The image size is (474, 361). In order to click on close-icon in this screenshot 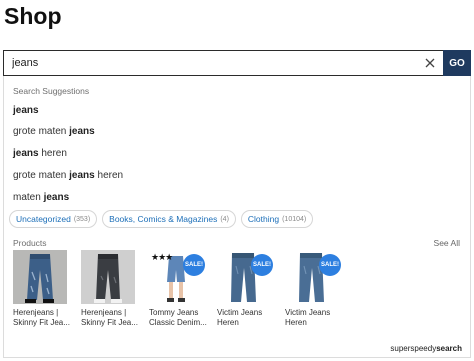, I will do `click(430, 63)`.